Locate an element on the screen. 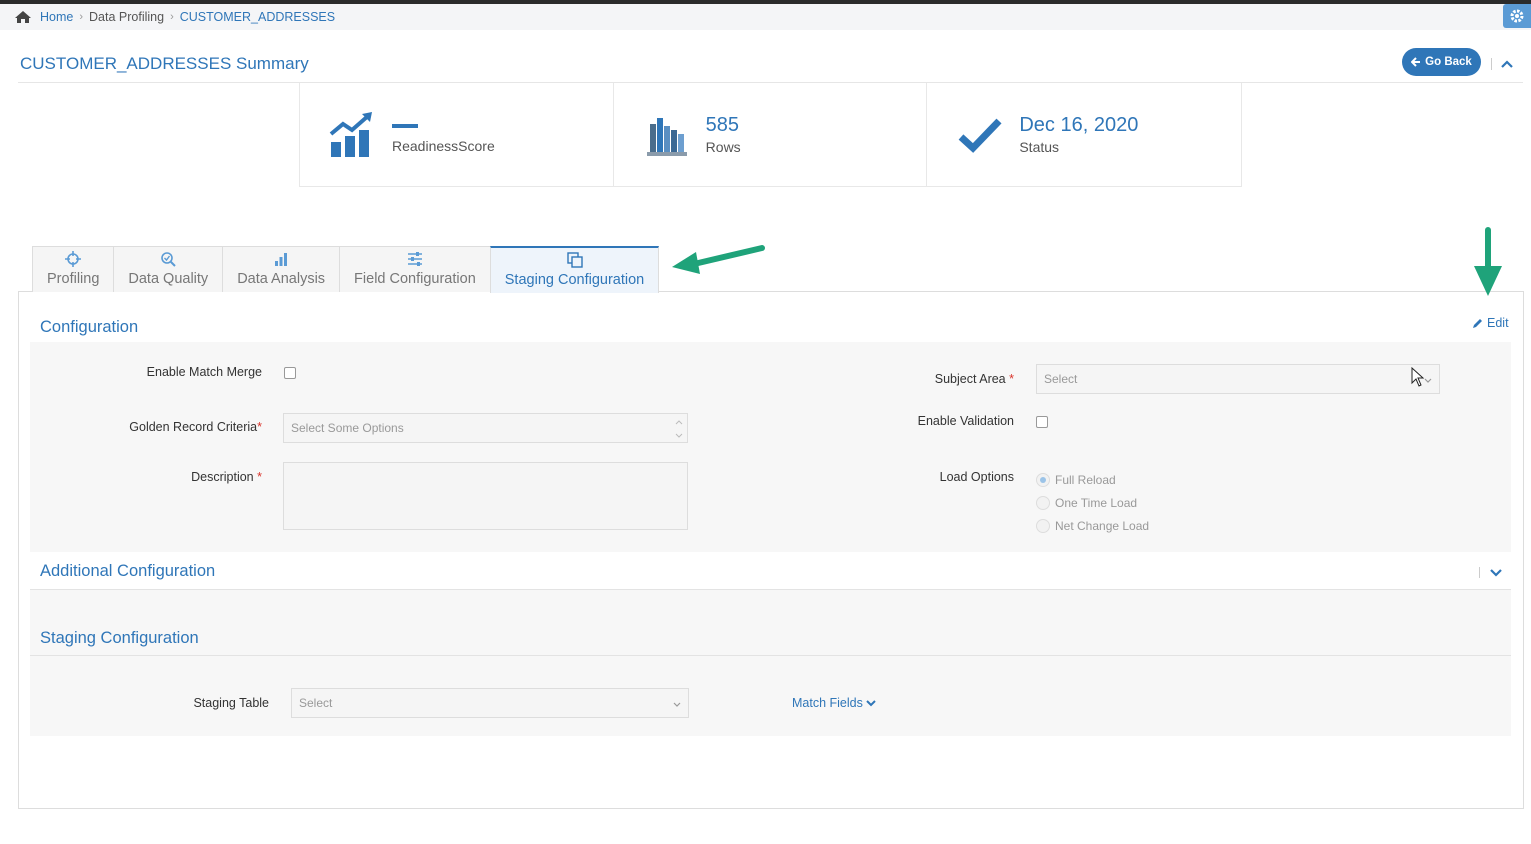 The height and width of the screenshot is (844, 1531). staging-divider is located at coordinates (770, 655).